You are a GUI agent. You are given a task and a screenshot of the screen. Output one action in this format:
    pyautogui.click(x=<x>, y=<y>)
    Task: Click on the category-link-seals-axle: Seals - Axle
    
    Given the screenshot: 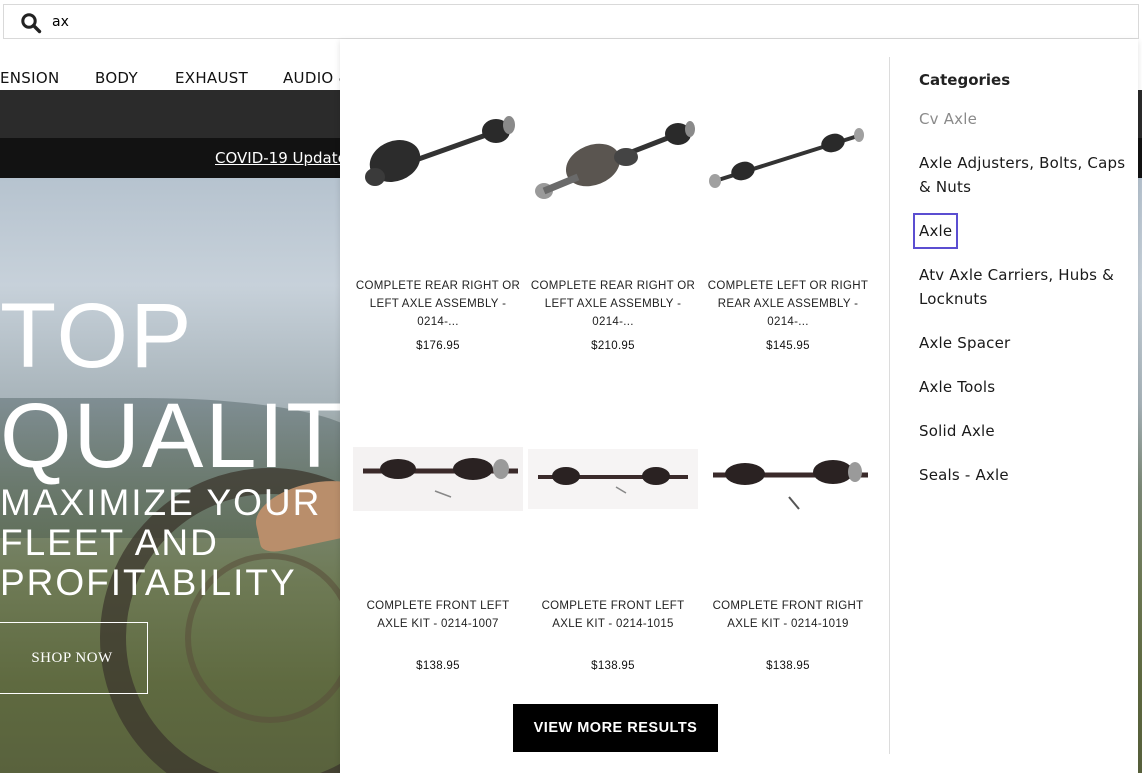 What is the action you would take?
    pyautogui.click(x=1026, y=475)
    